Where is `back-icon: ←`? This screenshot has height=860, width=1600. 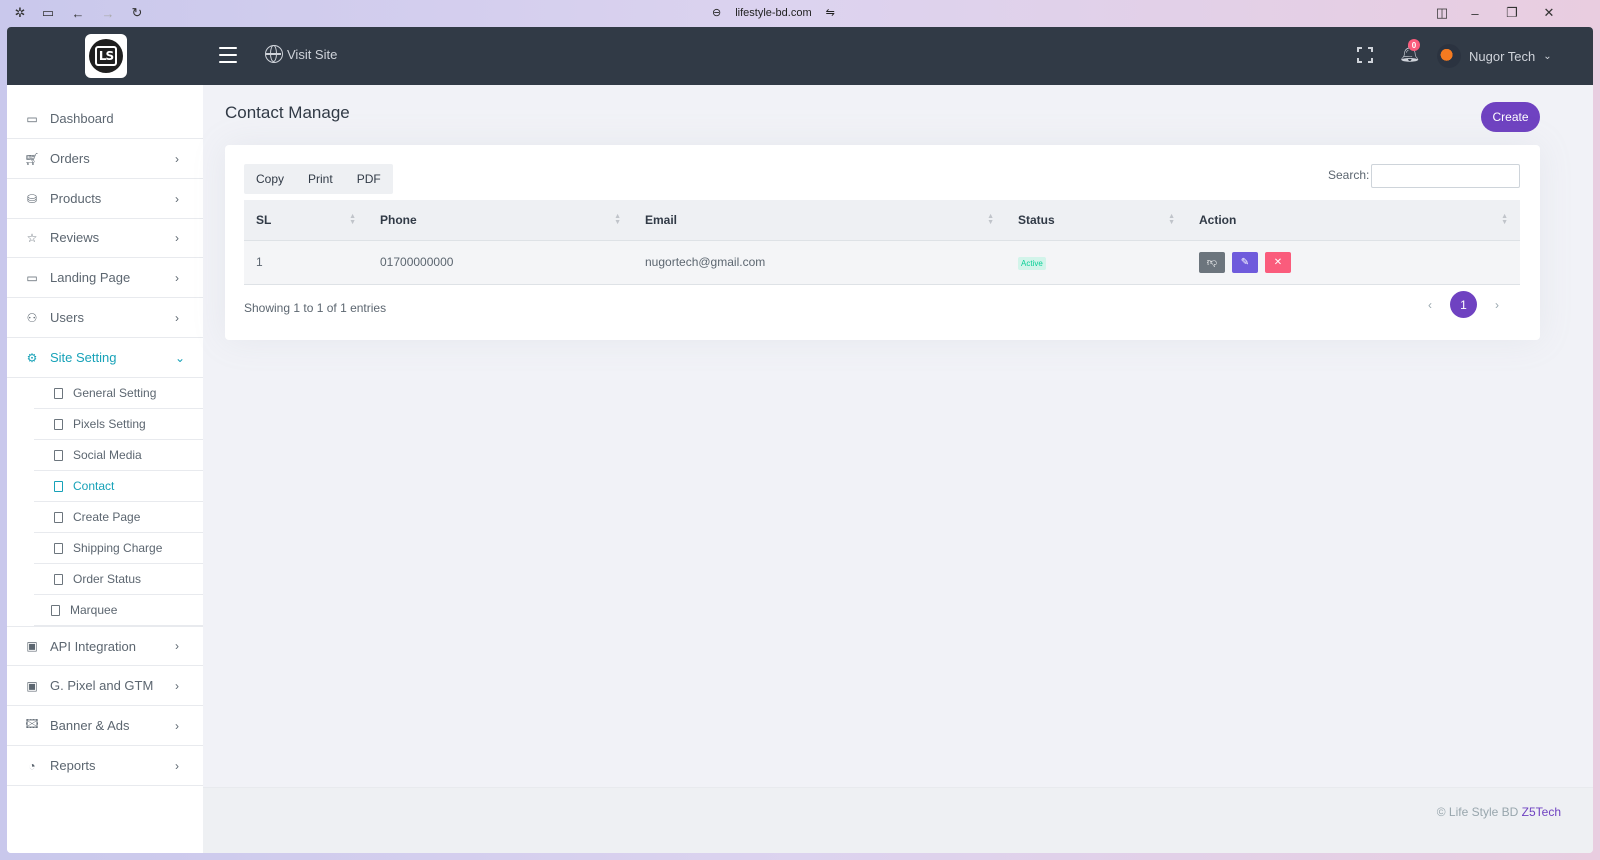
back-icon: ← is located at coordinates (78, 13).